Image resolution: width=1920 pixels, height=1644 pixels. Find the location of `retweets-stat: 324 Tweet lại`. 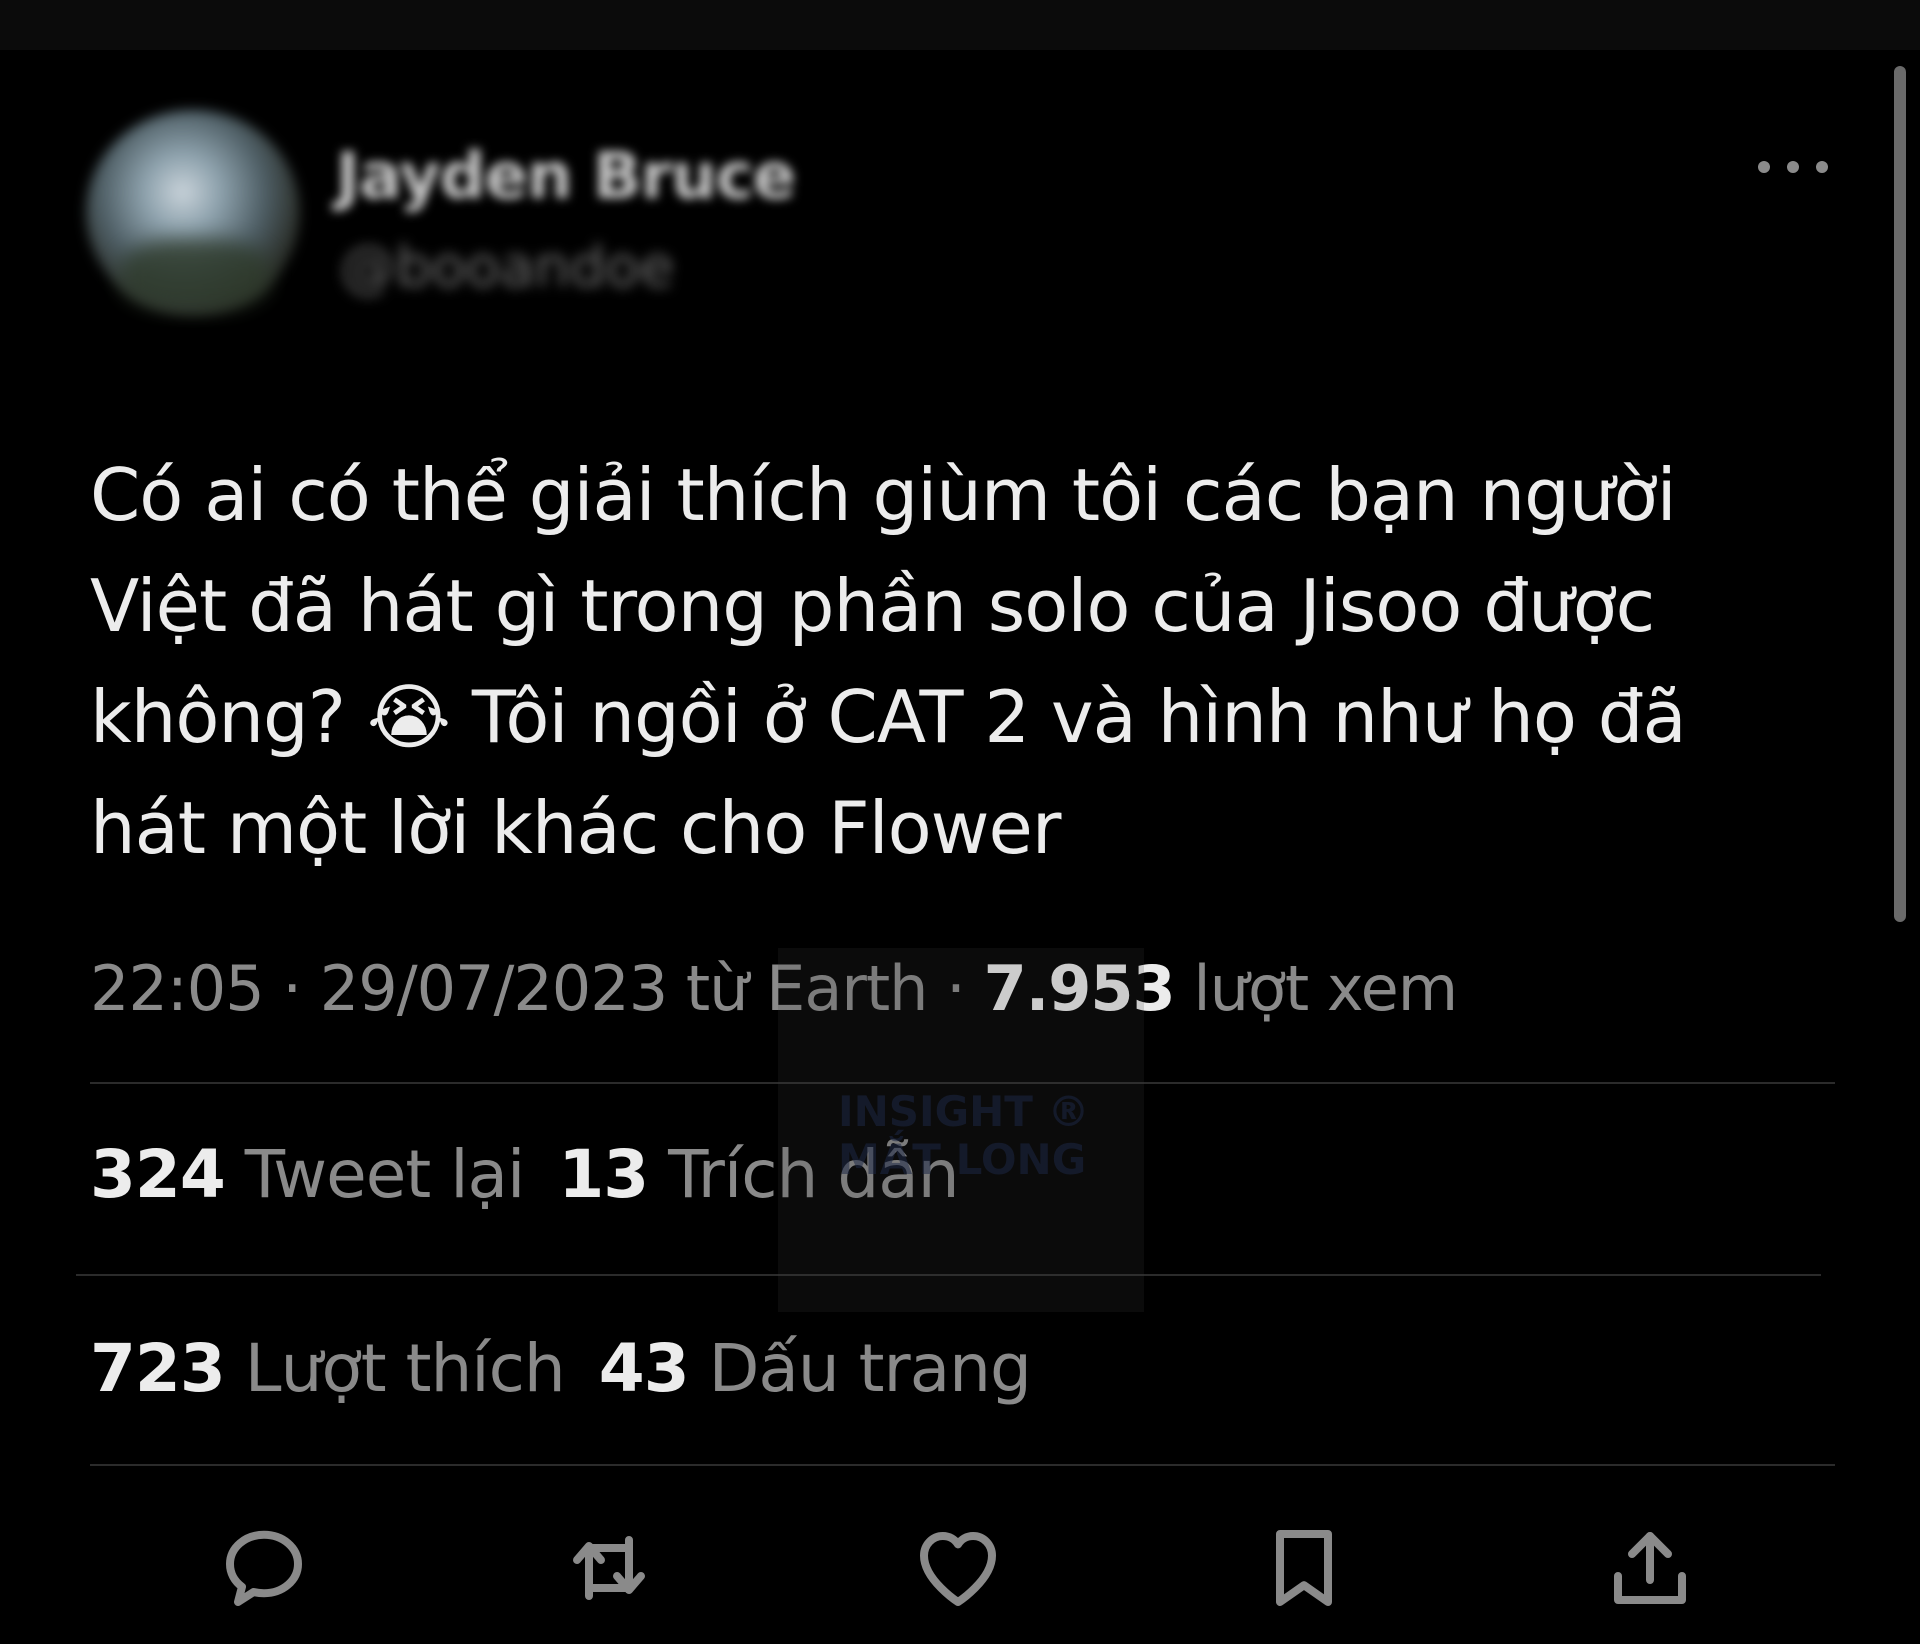

retweets-stat: 324 Tweet lại is located at coordinates (308, 1174).